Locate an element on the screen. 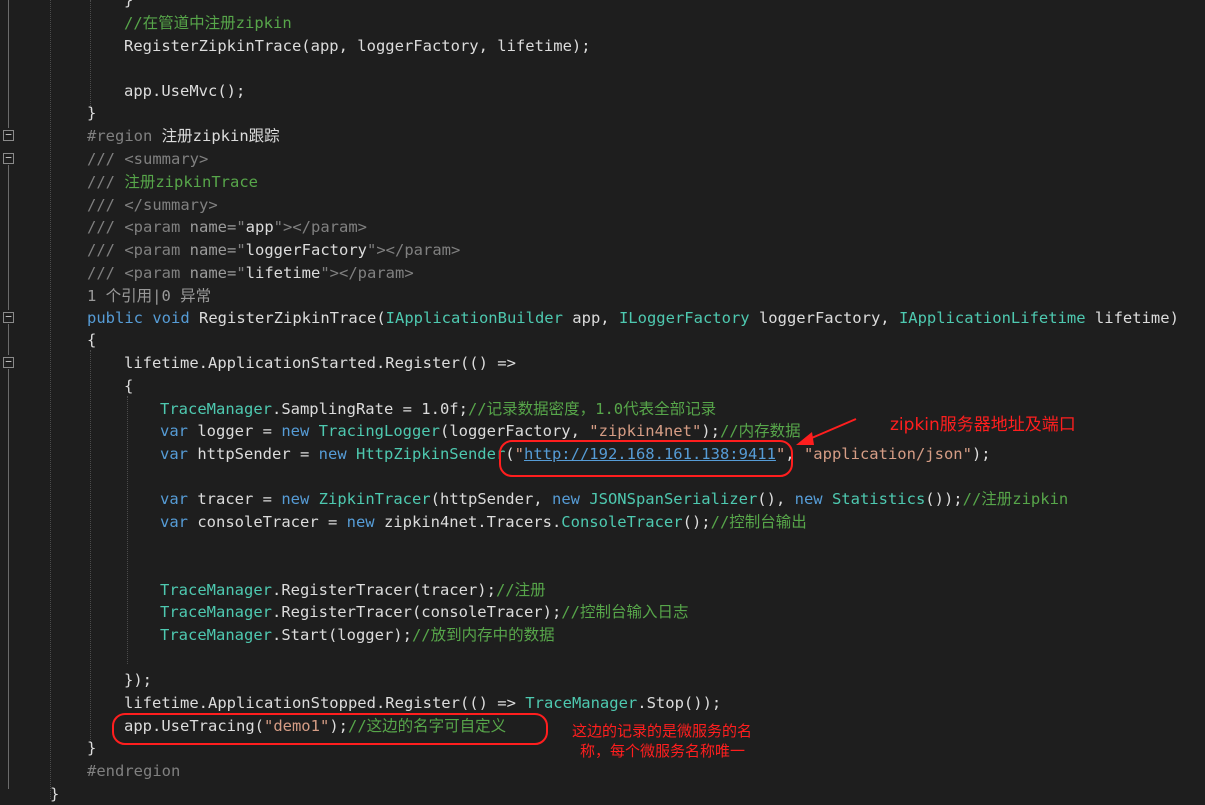 The image size is (1205, 805). service-name-note-line2: 称，每个微服务名称唯一 is located at coordinates (663, 751).